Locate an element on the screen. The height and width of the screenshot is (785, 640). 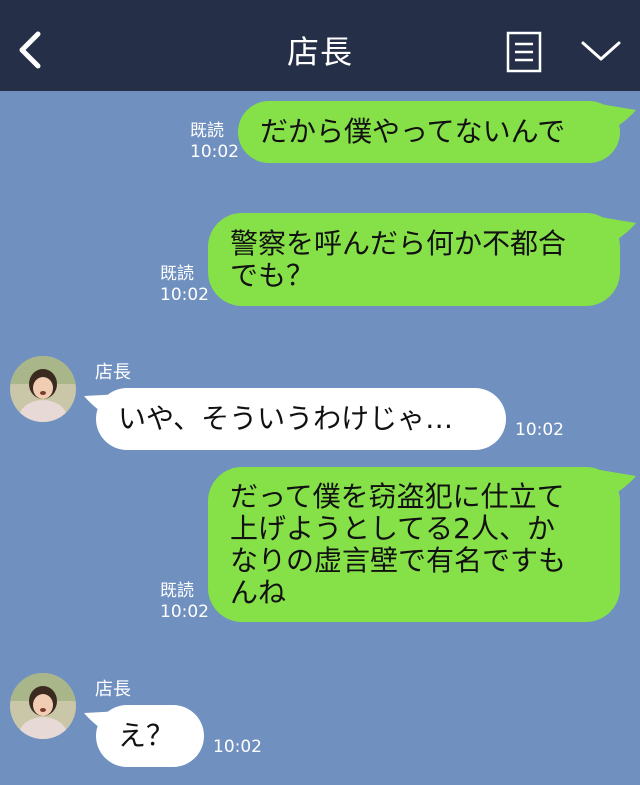
message-text: え？ is located at coordinates (146, 735).